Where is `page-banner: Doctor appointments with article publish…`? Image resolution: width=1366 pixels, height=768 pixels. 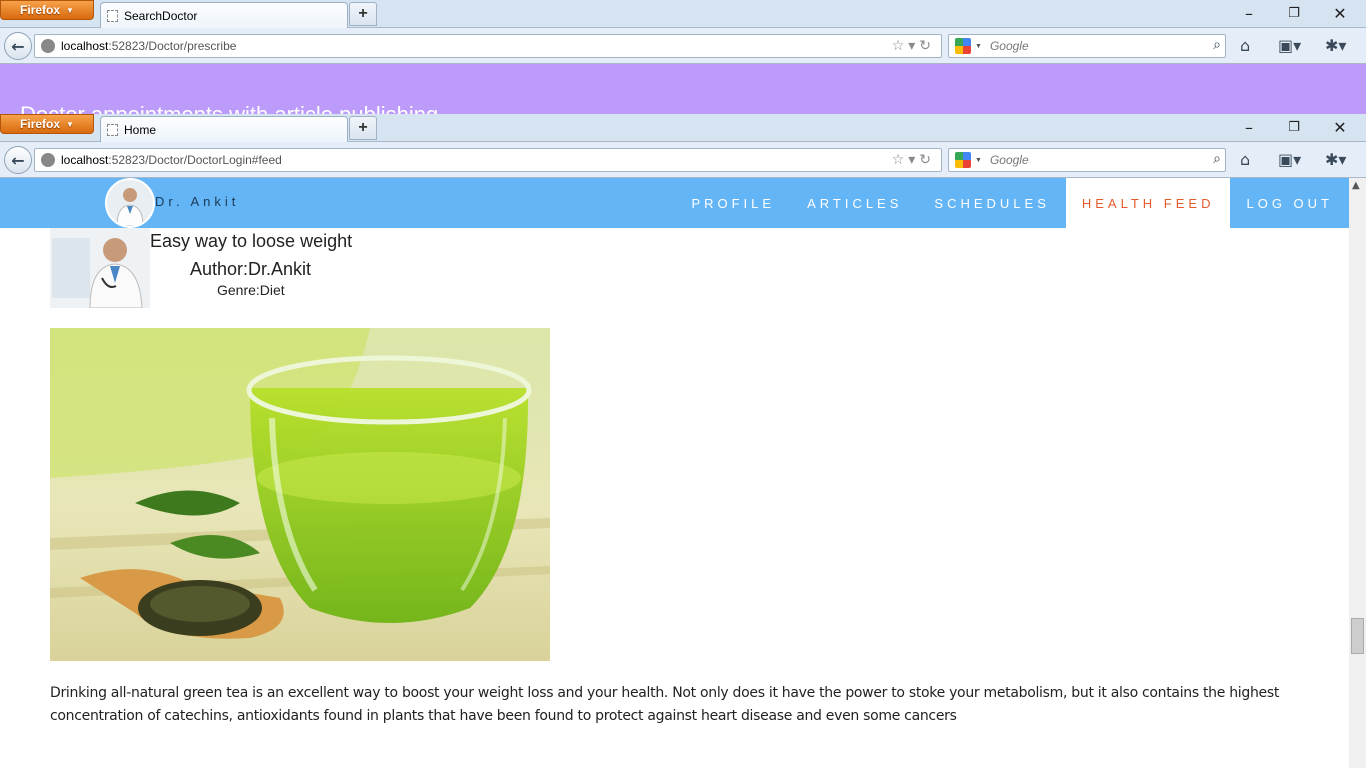
page-banner: Doctor appointments with article publish… is located at coordinates (683, 89).